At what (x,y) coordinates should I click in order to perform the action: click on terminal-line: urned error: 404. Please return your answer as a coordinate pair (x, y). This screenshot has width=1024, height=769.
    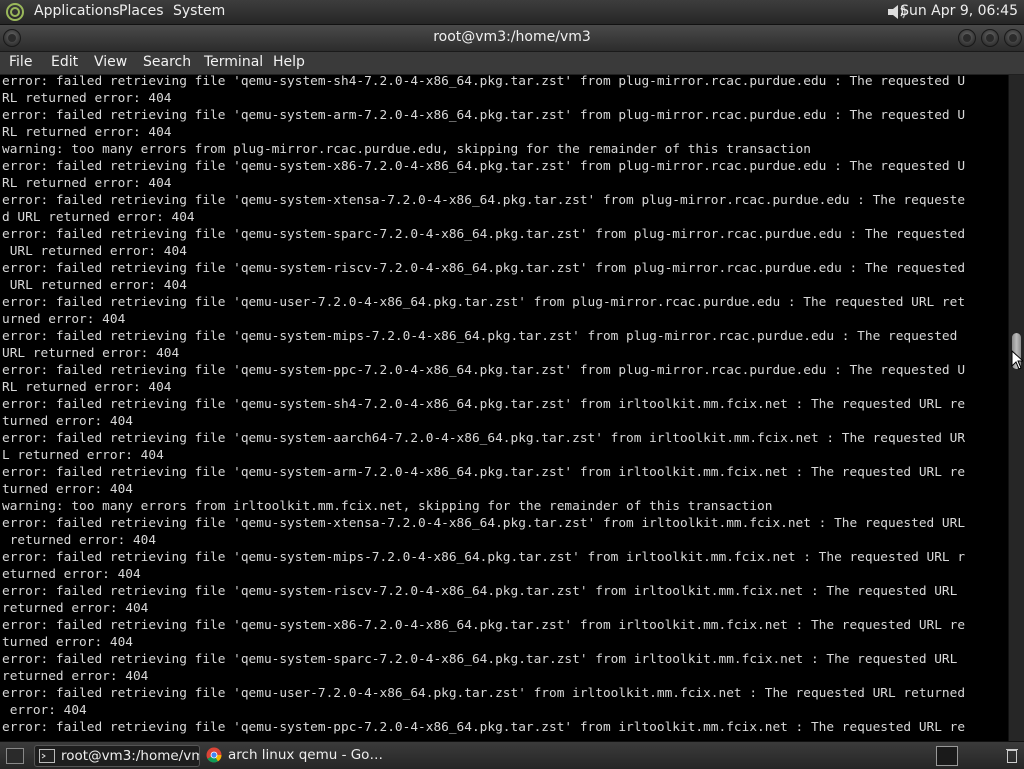
    Looking at the image, I should click on (64, 319).